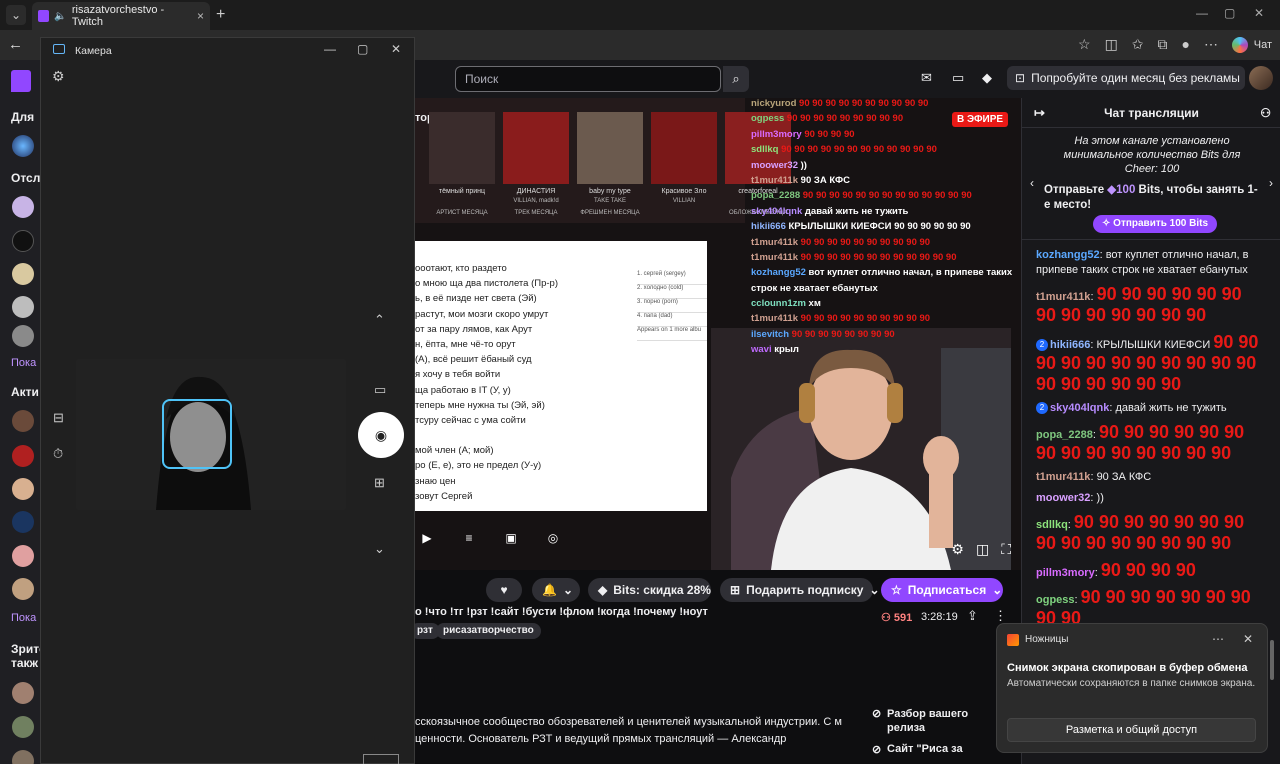  I want to click on twitch-icon: ▣, so click(511, 538).